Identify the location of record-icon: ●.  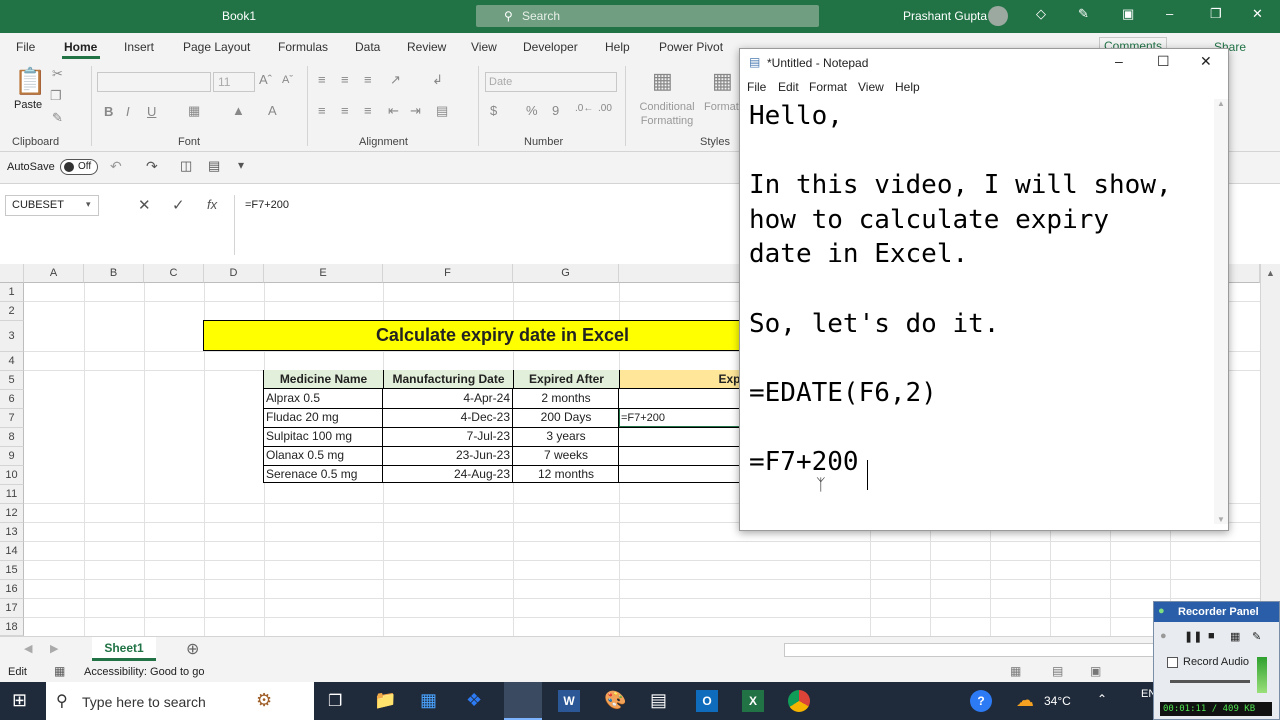
(1163, 636).